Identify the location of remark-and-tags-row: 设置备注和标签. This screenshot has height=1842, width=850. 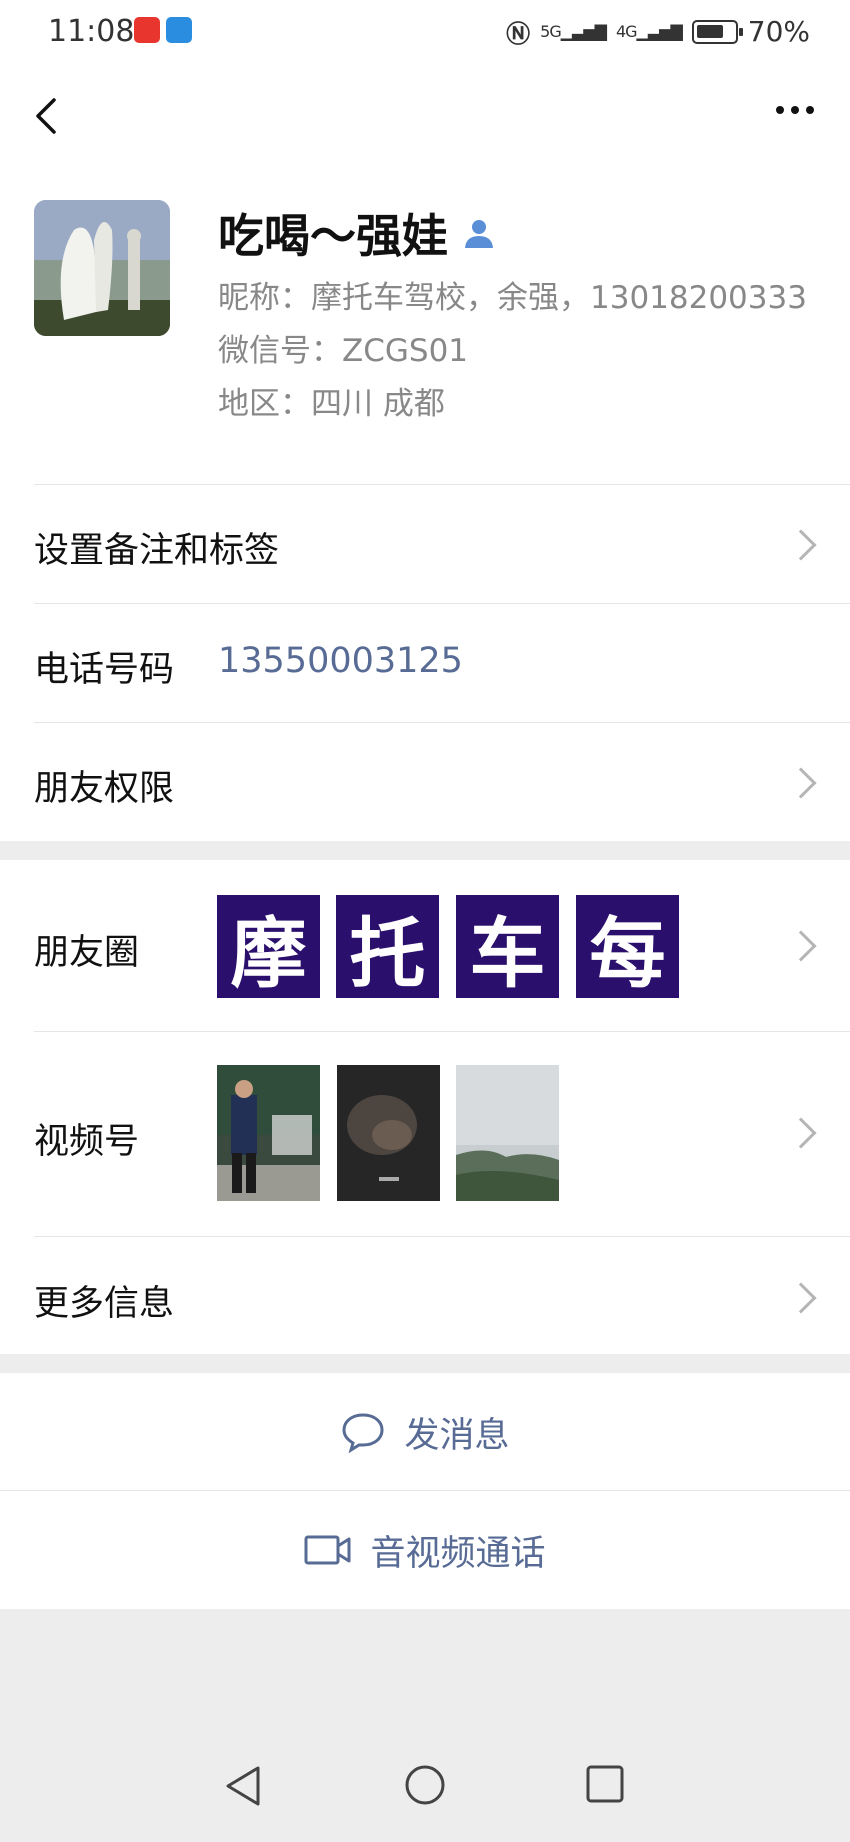
(156, 547).